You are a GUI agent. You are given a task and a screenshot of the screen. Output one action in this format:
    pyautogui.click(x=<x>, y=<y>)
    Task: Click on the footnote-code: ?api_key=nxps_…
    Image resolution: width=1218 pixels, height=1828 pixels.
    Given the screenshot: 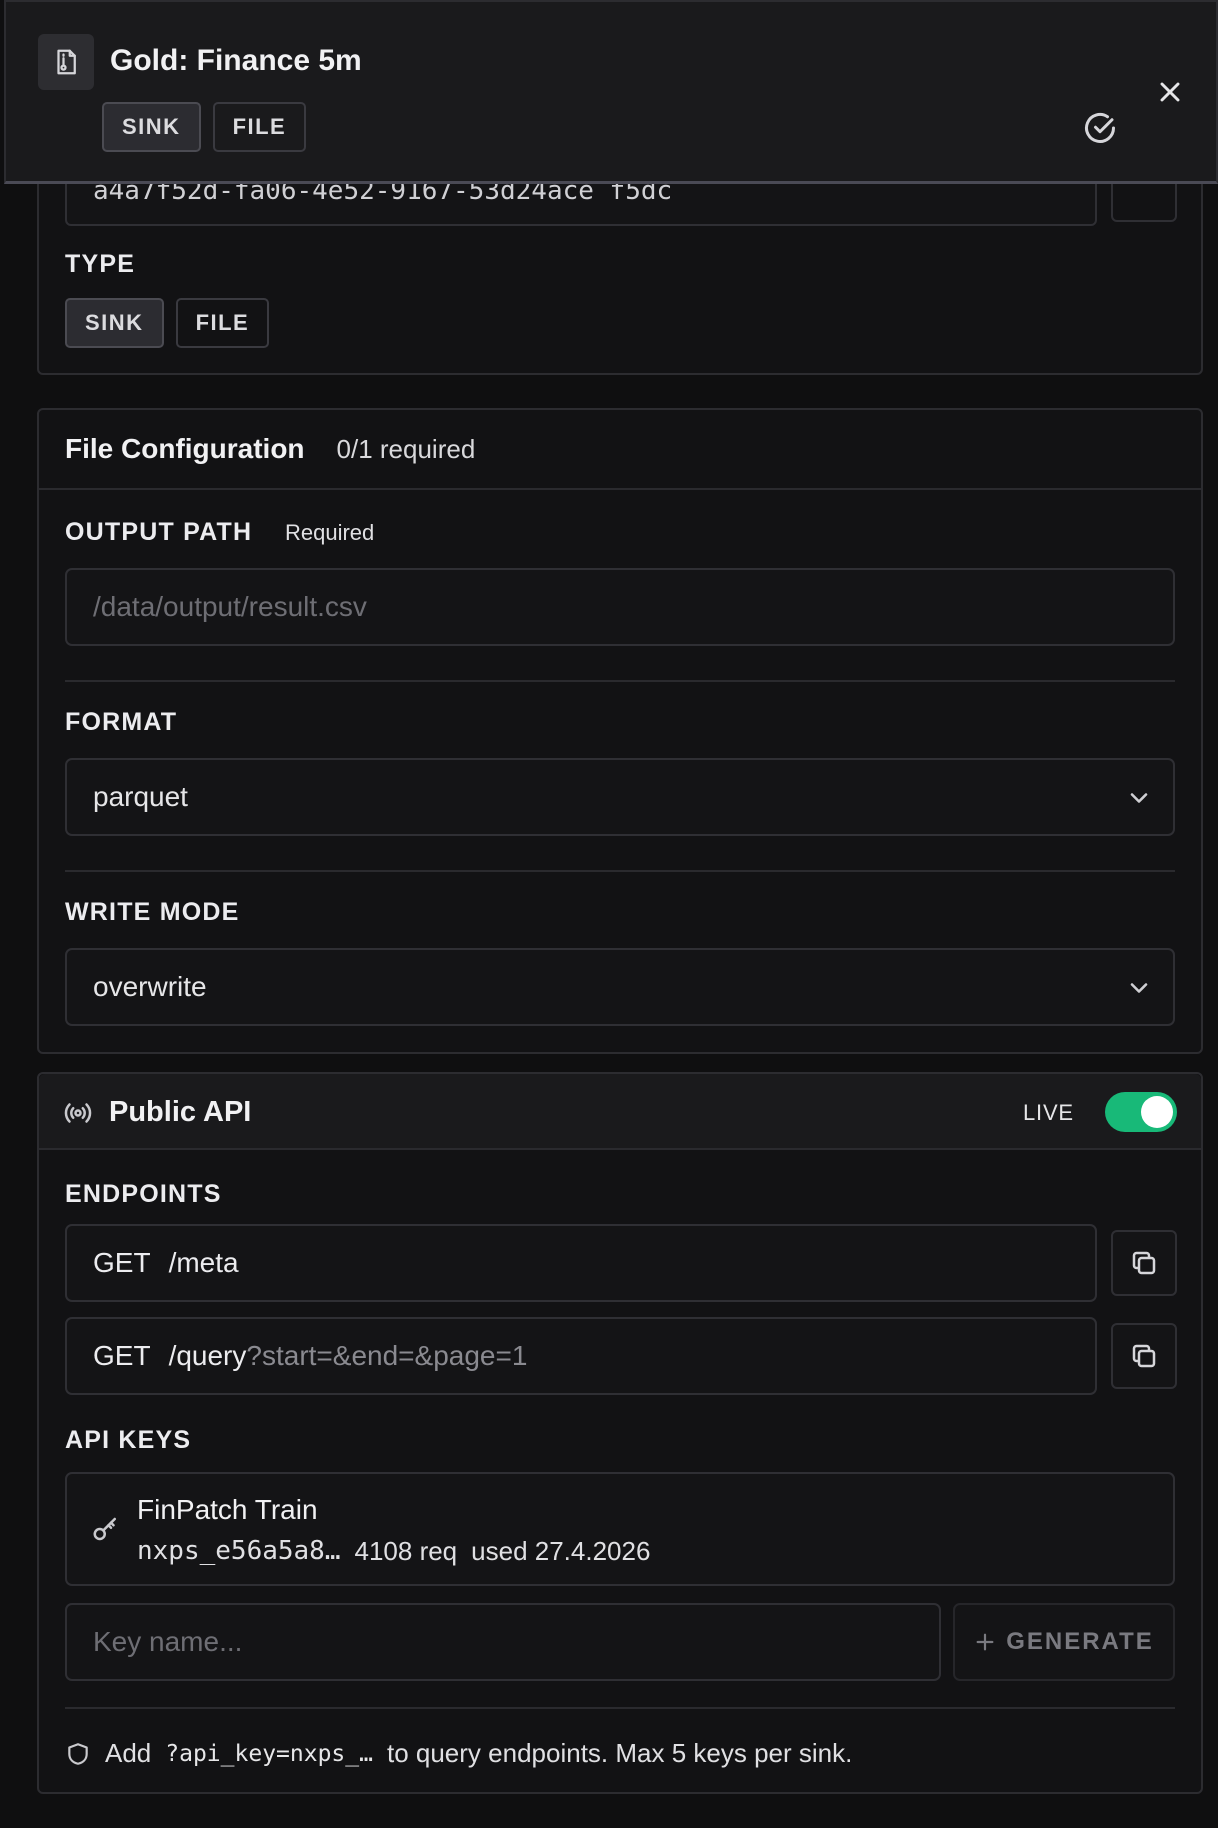 What is the action you would take?
    pyautogui.click(x=269, y=1753)
    